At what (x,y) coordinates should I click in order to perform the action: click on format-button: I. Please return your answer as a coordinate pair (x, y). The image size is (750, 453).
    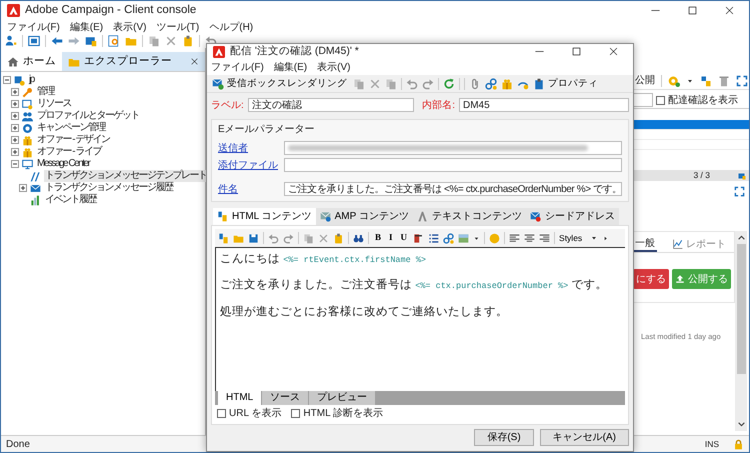
    Looking at the image, I should click on (391, 238).